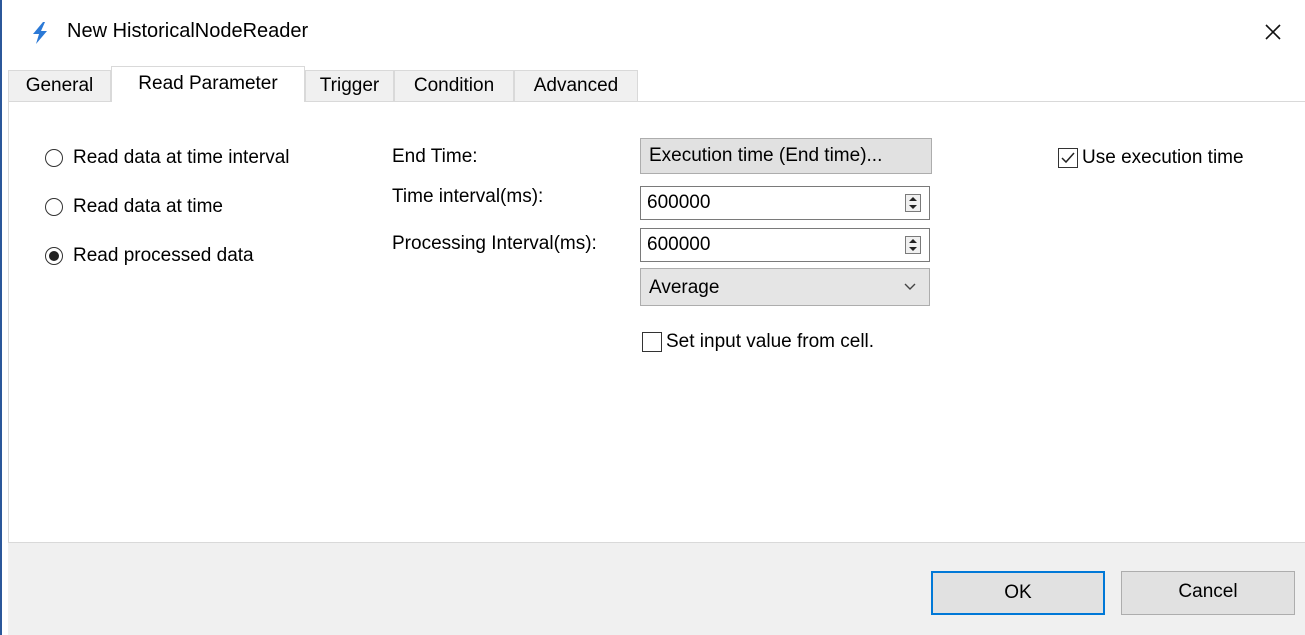  Describe the element at coordinates (54, 256) in the screenshot. I see `radio-button-selected` at that location.